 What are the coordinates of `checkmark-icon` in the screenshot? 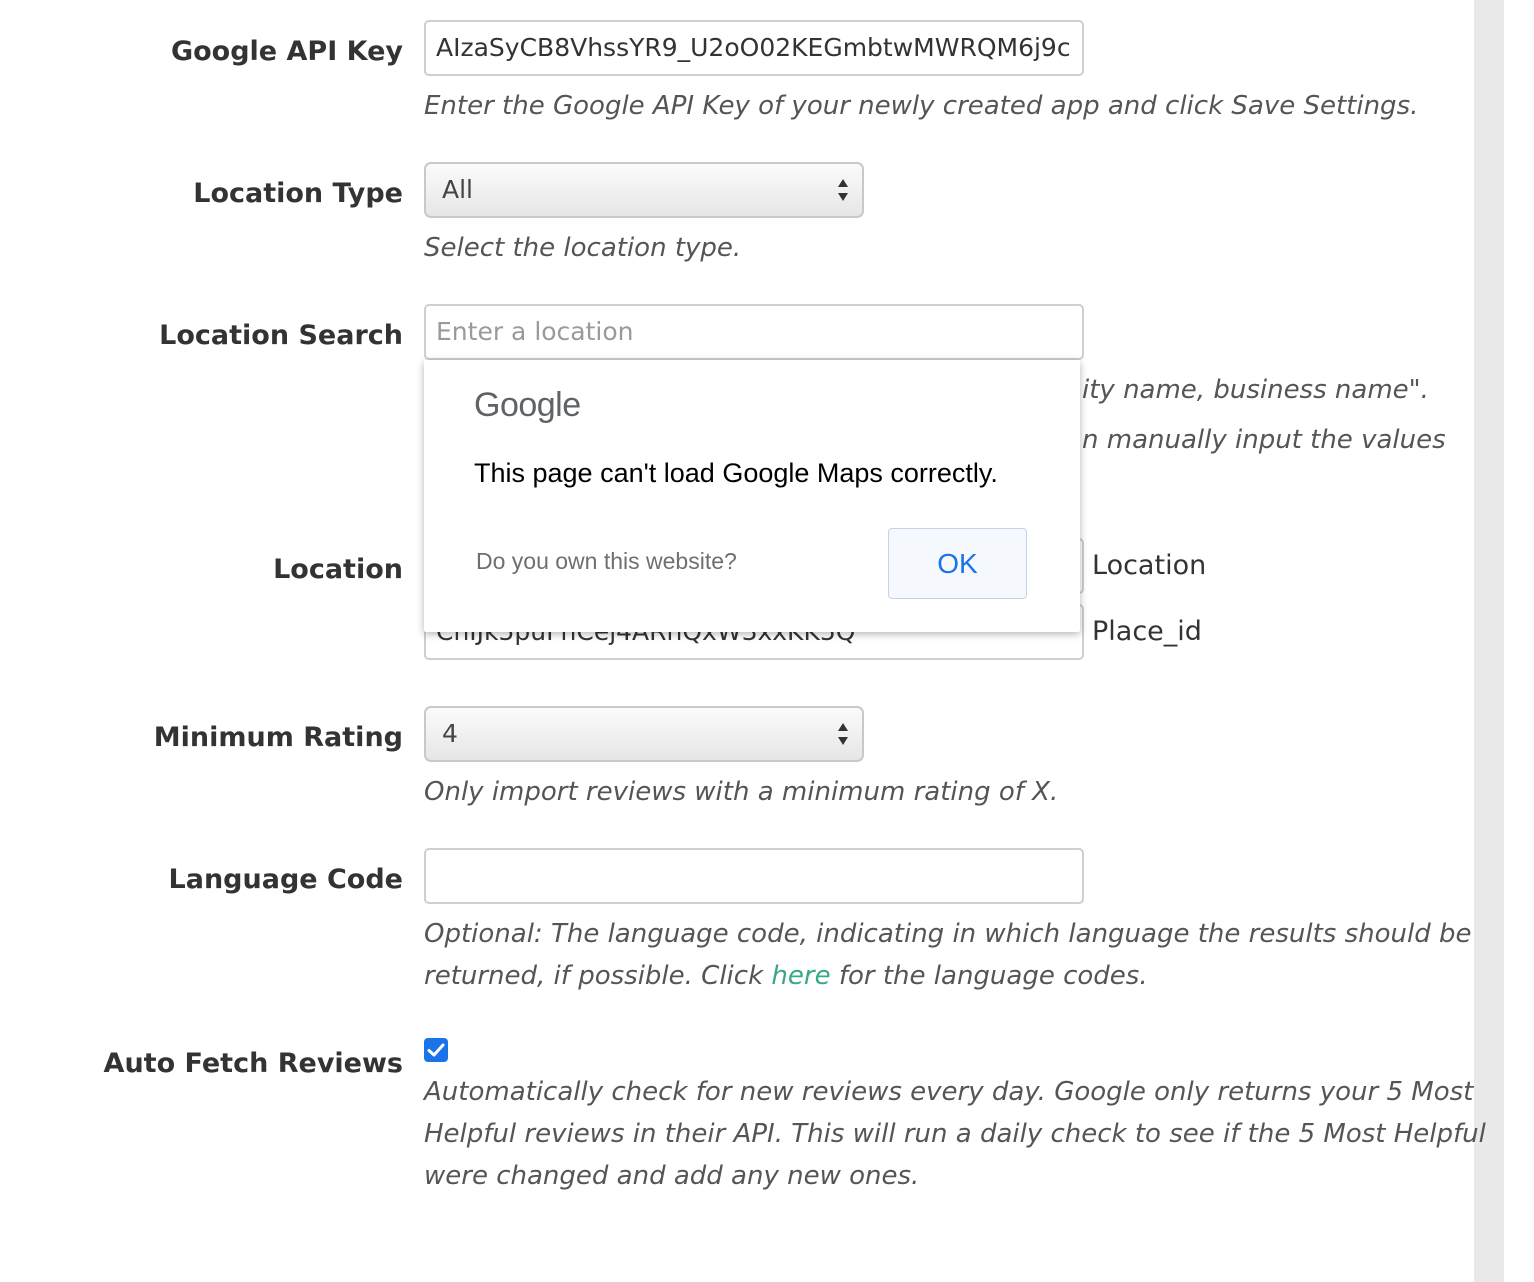 It's located at (436, 1050).